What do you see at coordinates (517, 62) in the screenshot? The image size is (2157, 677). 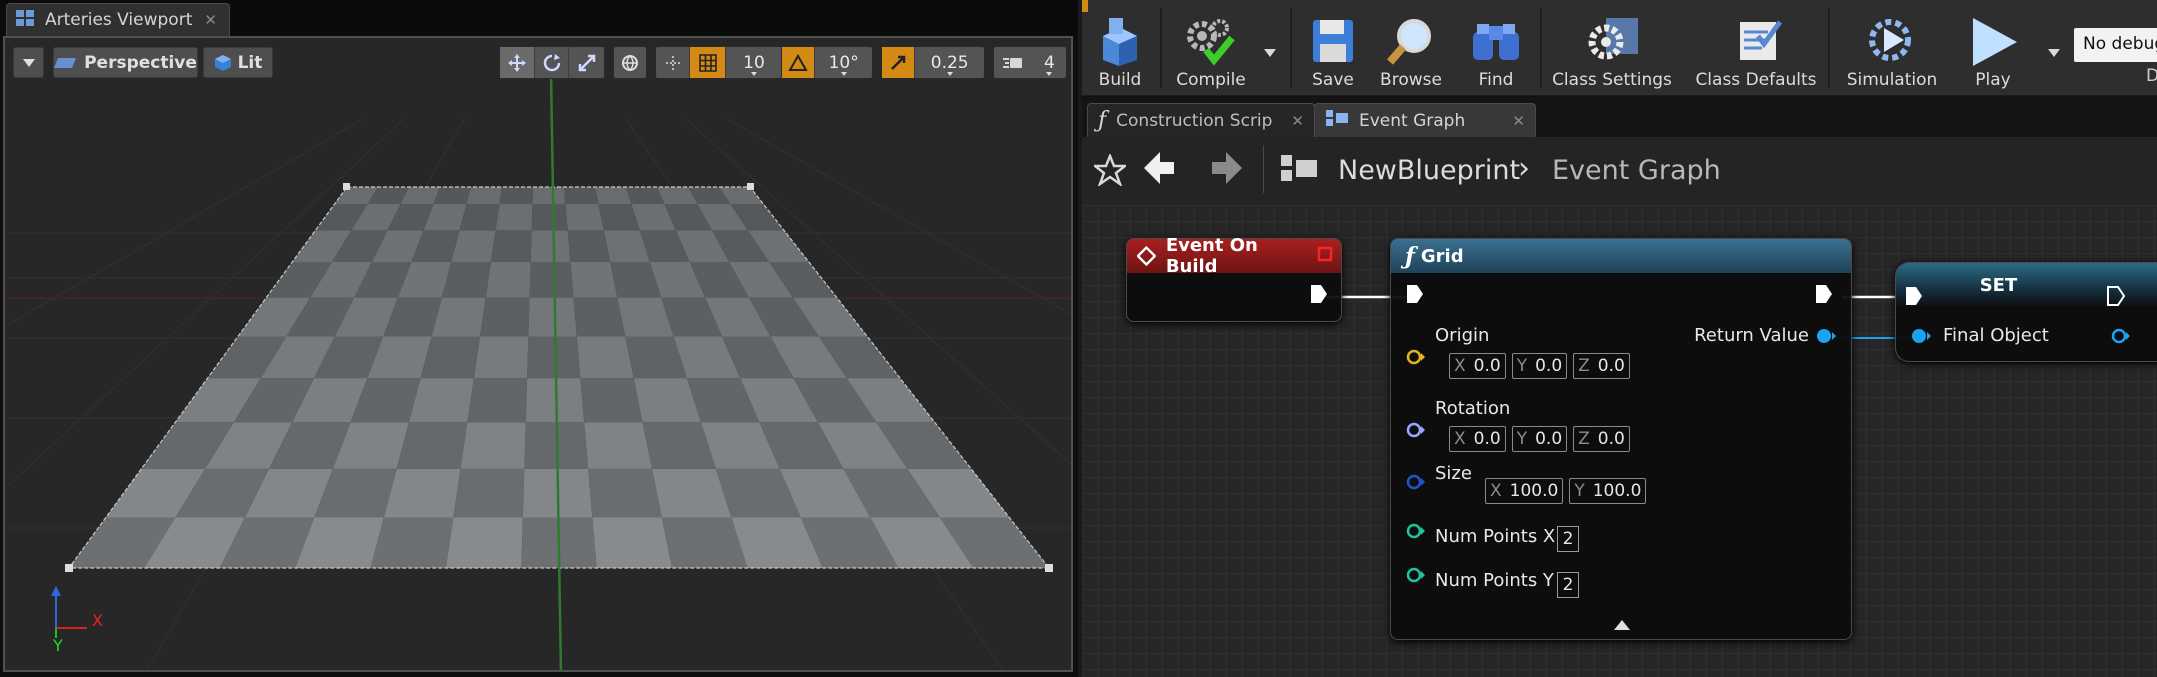 I see `translate-icon` at bounding box center [517, 62].